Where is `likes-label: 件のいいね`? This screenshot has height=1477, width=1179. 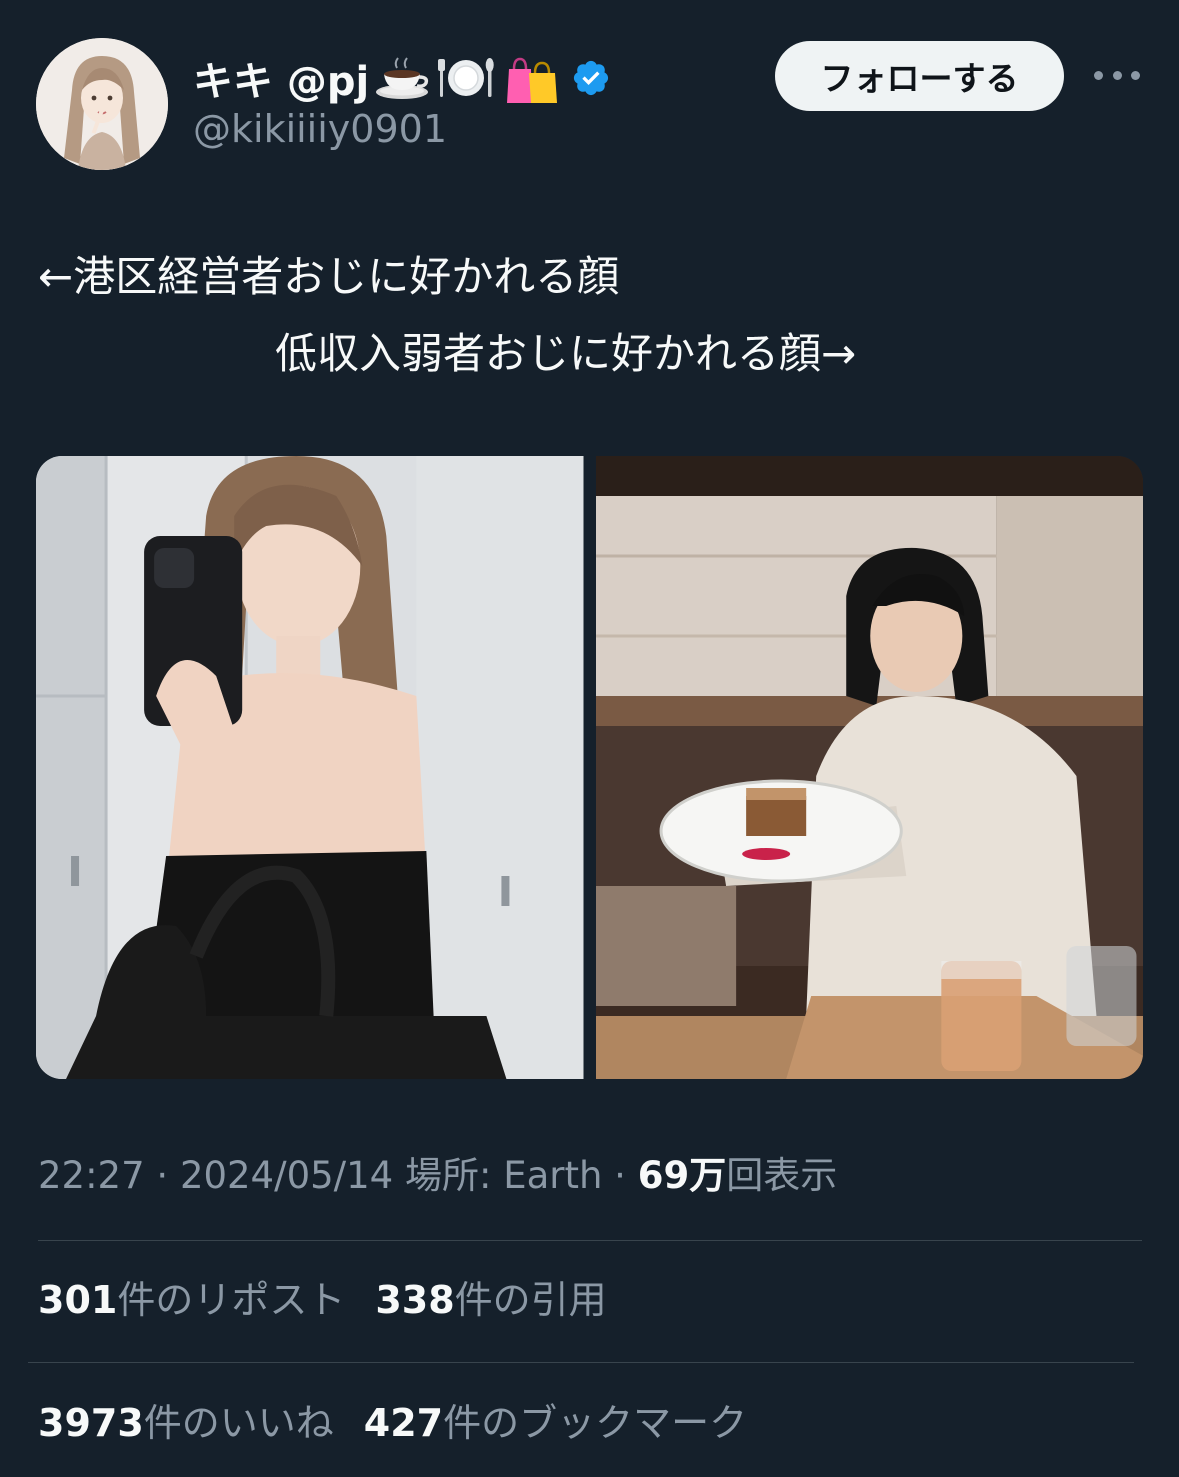 likes-label: 件のいいね is located at coordinates (238, 1423).